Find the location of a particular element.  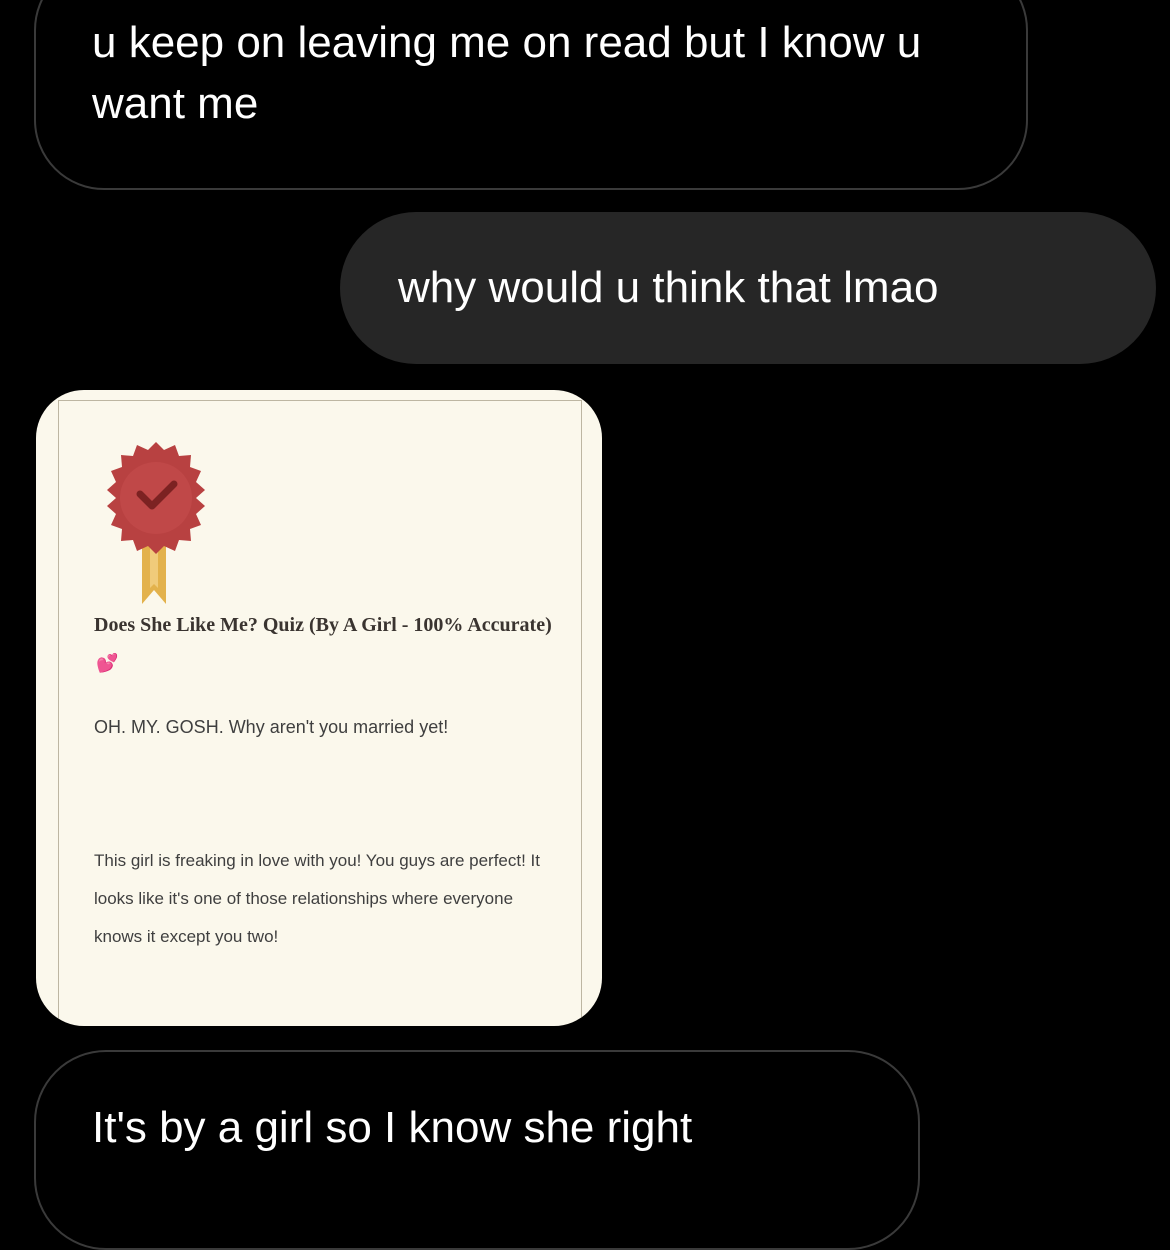

message-text: why would u think that lmao is located at coordinates (668, 287).